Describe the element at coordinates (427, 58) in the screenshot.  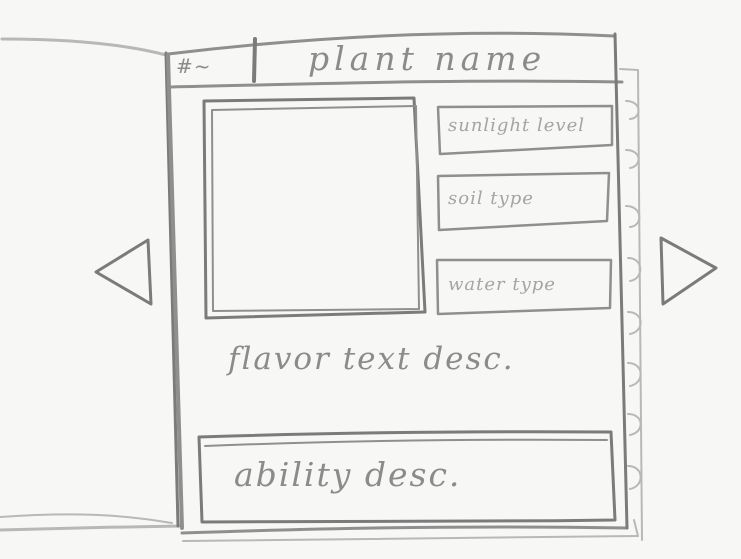
I see `plant-name-title: plant name` at that location.